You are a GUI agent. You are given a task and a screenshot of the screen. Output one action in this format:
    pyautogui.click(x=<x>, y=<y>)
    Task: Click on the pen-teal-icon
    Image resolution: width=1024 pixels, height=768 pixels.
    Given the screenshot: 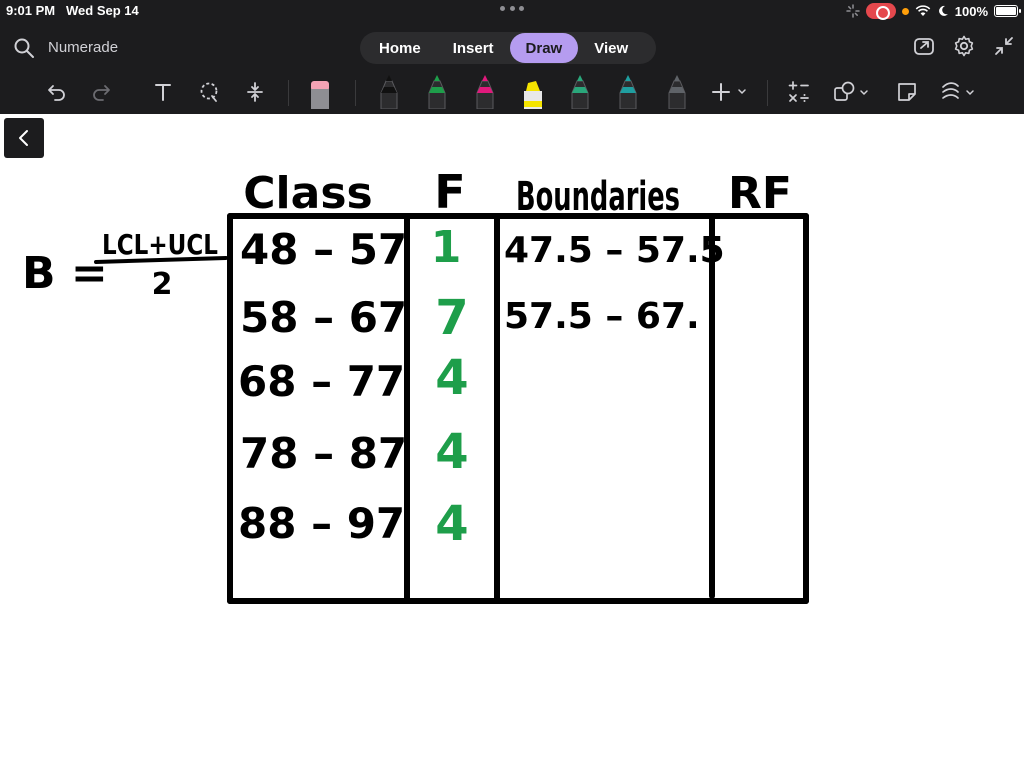 What is the action you would take?
    pyautogui.click(x=580, y=92)
    